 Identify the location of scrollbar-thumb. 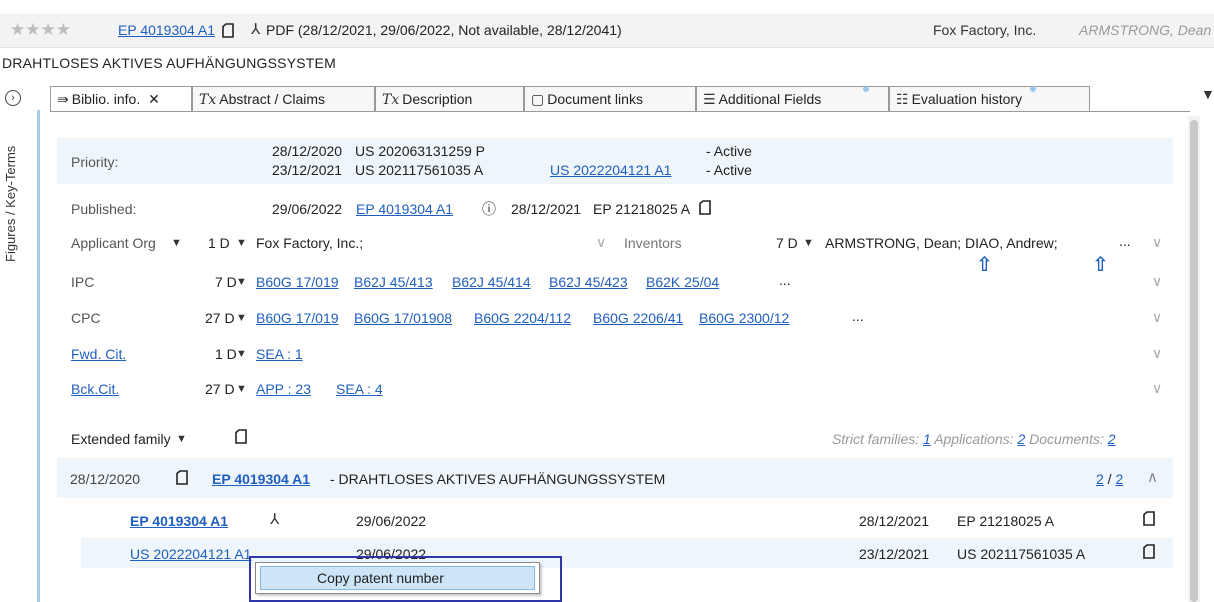
(1194, 361).